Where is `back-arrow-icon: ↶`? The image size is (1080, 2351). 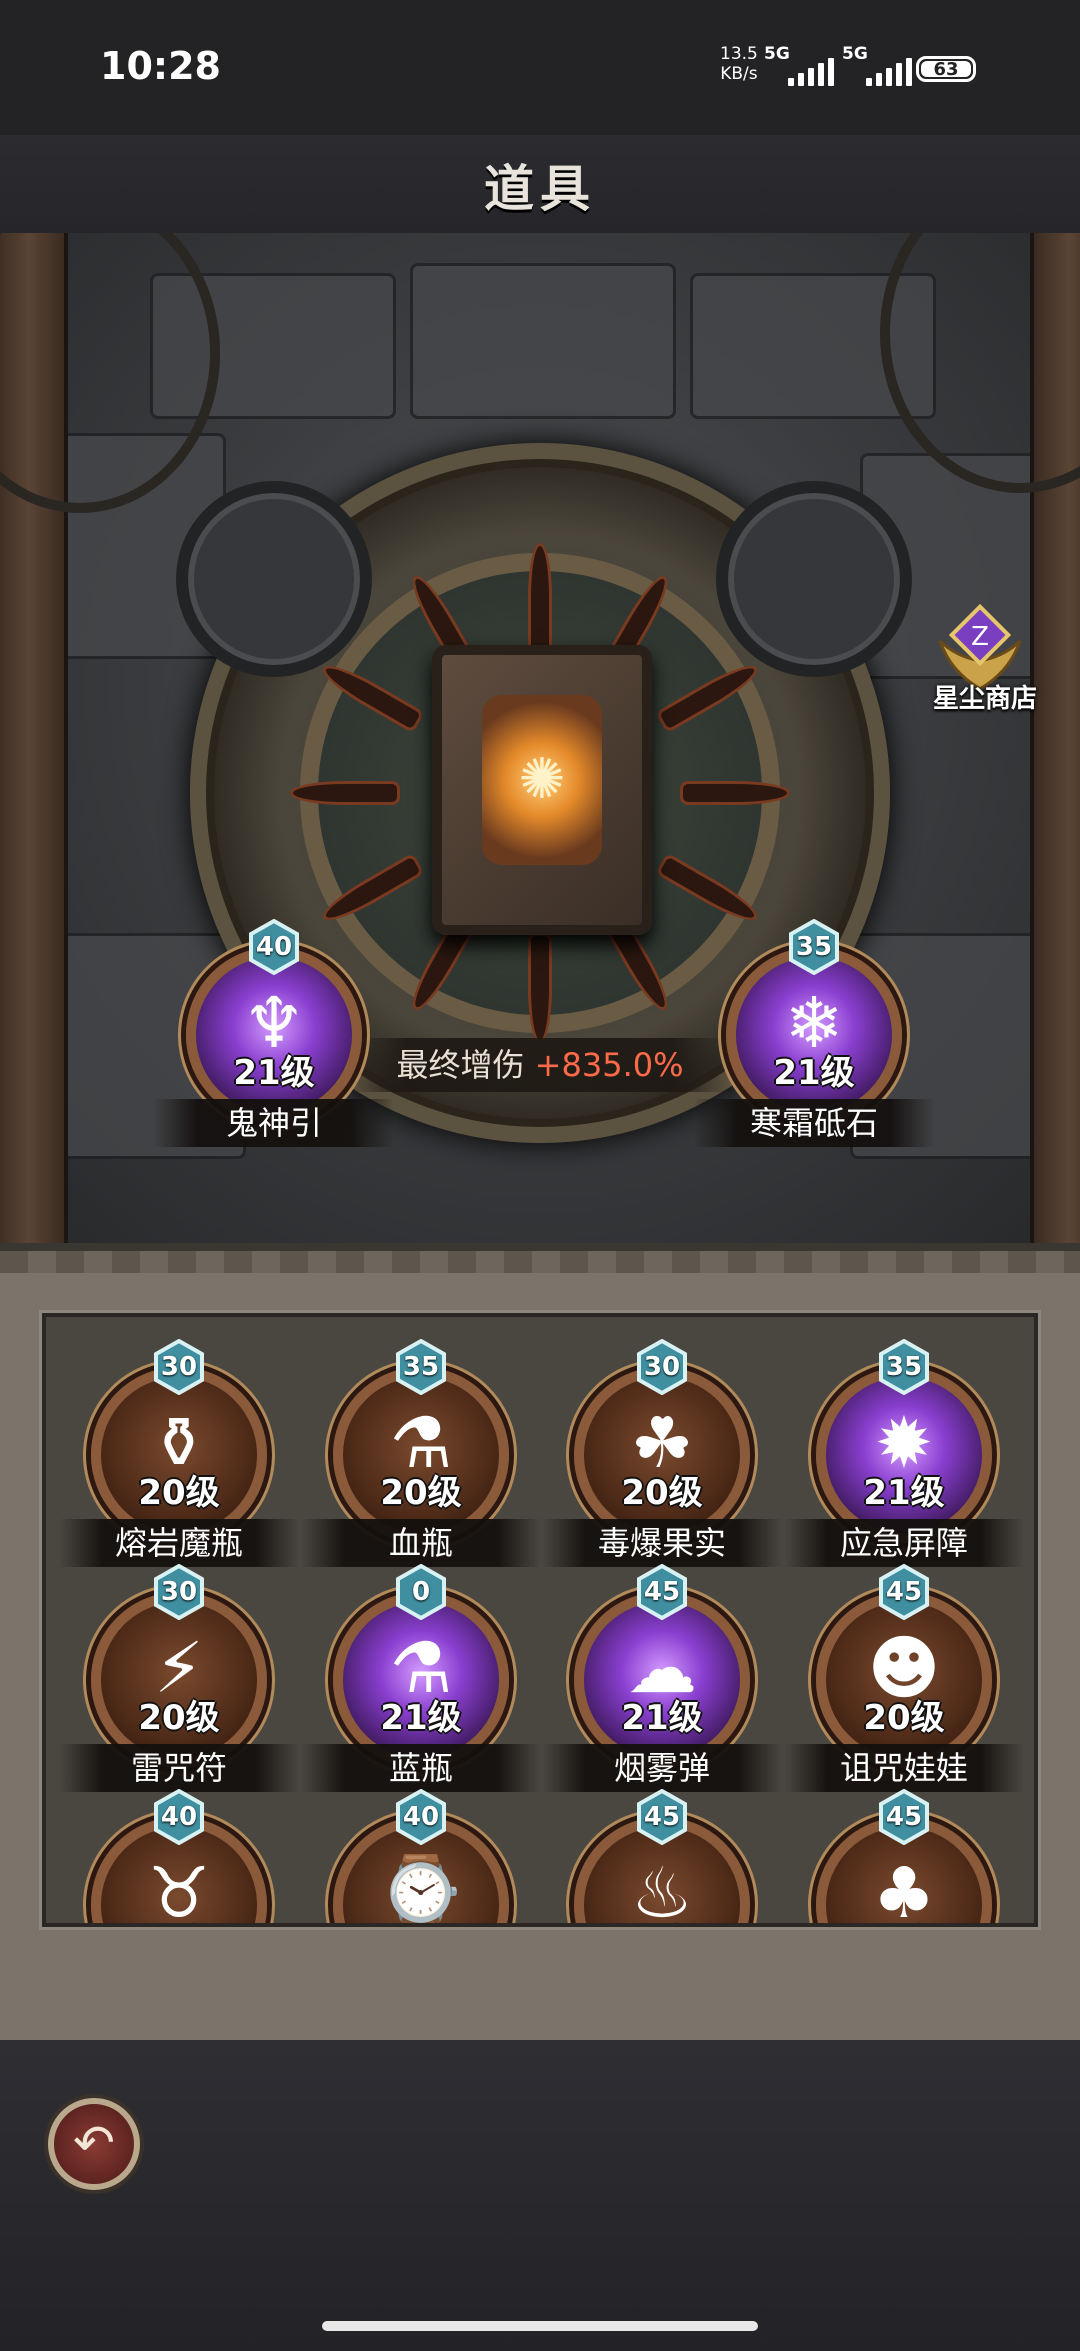 back-arrow-icon: ↶ is located at coordinates (94, 2143).